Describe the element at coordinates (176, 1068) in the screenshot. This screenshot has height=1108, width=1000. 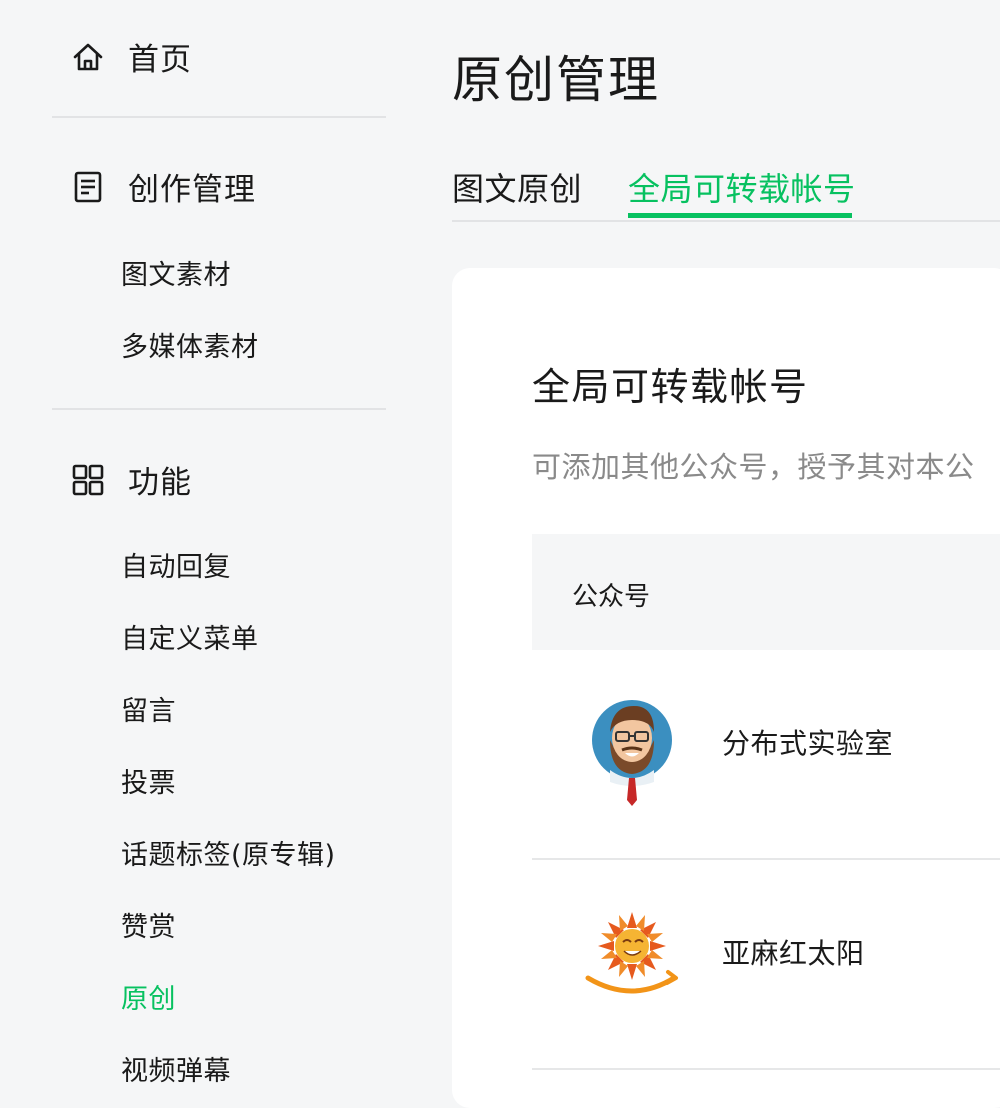
I see `sidebar-item-video-danmaku: 视频弹幕` at that location.